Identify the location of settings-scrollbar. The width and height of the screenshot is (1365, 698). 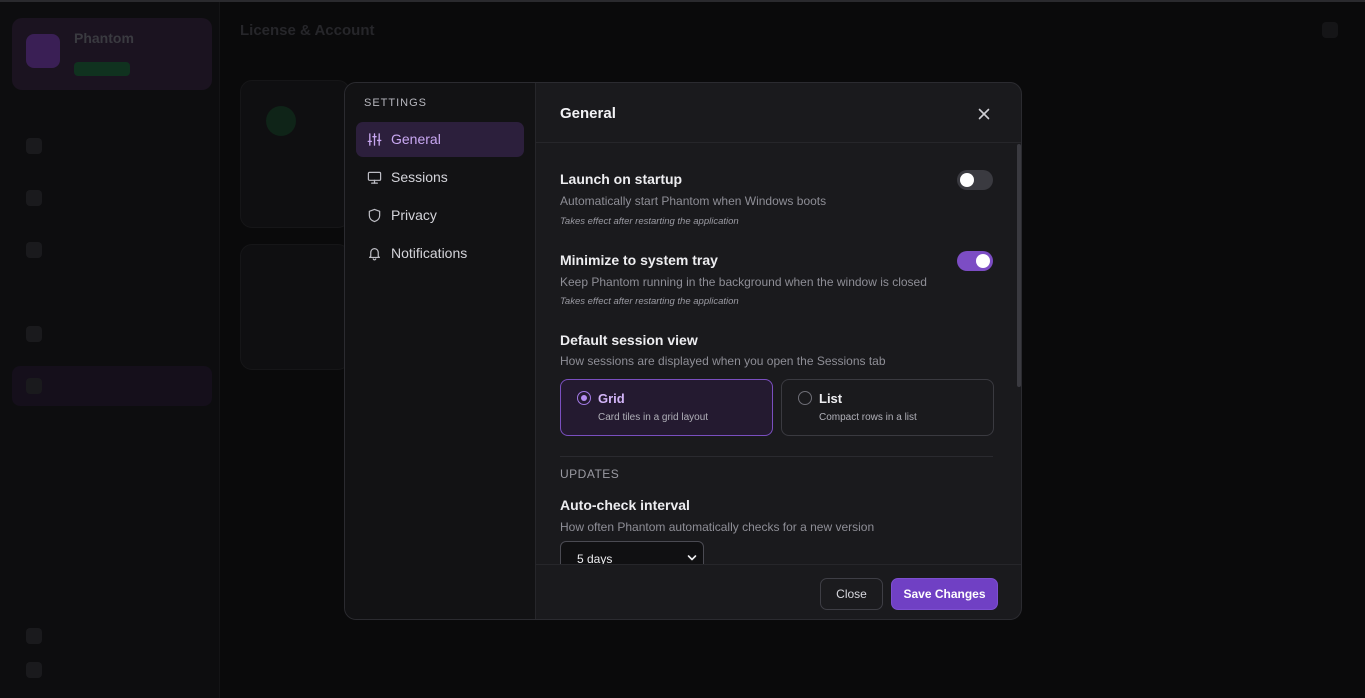
(1019, 265).